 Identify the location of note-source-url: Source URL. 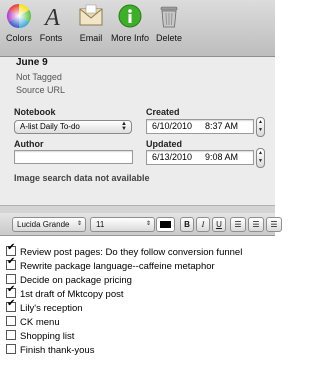
(40, 90).